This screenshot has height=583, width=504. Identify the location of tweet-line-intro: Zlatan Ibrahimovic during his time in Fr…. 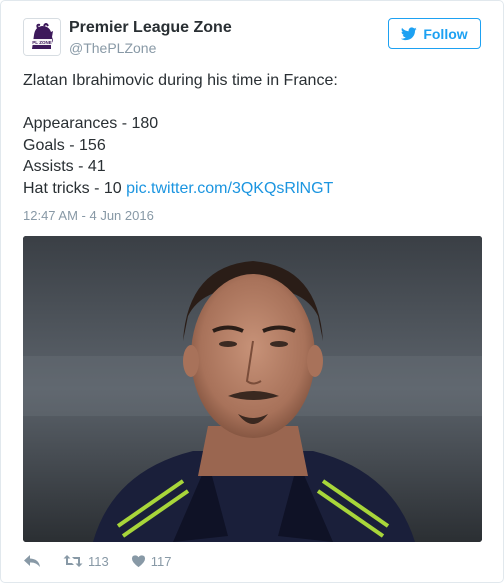
(180, 80).